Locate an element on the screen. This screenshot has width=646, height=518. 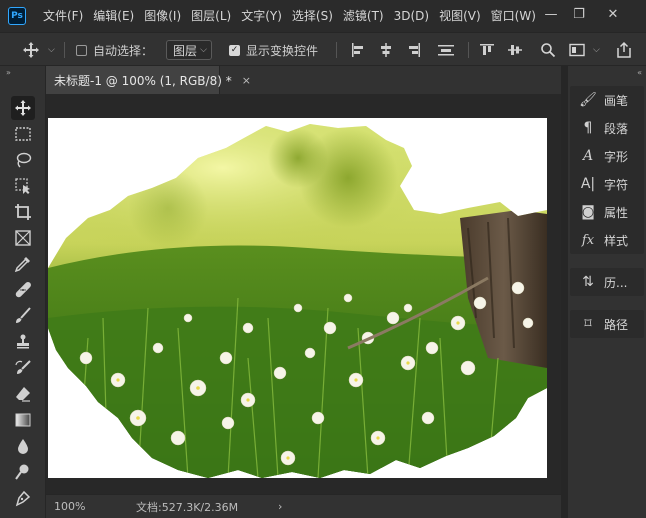
photoshop-logo: Ps is located at coordinates (17, 16).